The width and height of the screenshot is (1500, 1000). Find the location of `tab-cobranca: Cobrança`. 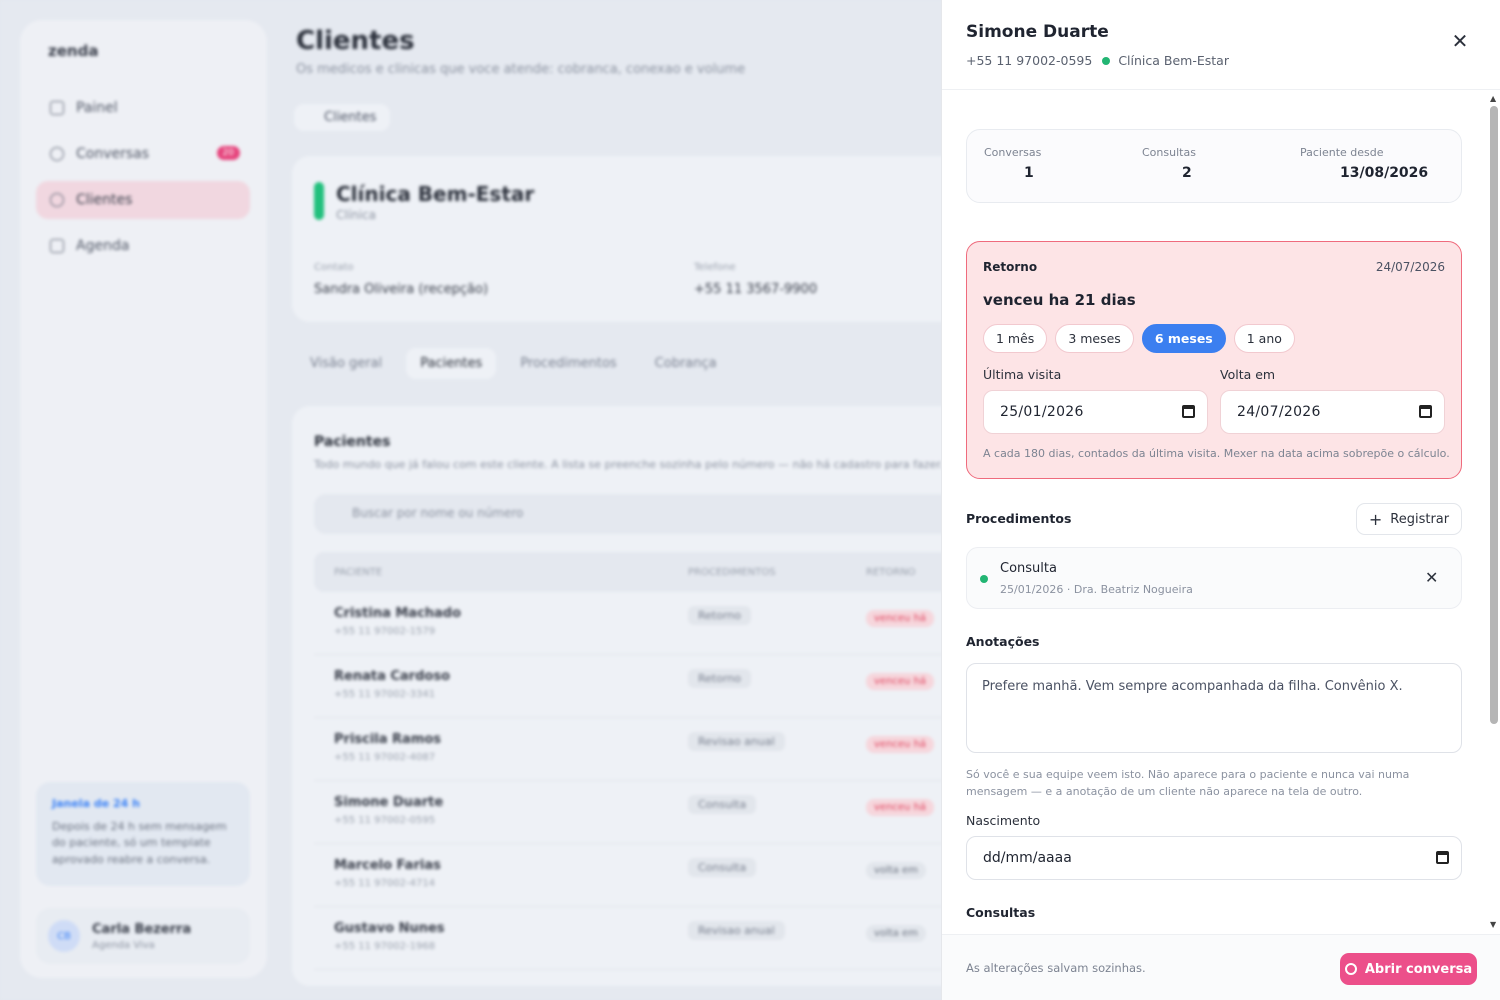

tab-cobranca: Cobrança is located at coordinates (686, 363).